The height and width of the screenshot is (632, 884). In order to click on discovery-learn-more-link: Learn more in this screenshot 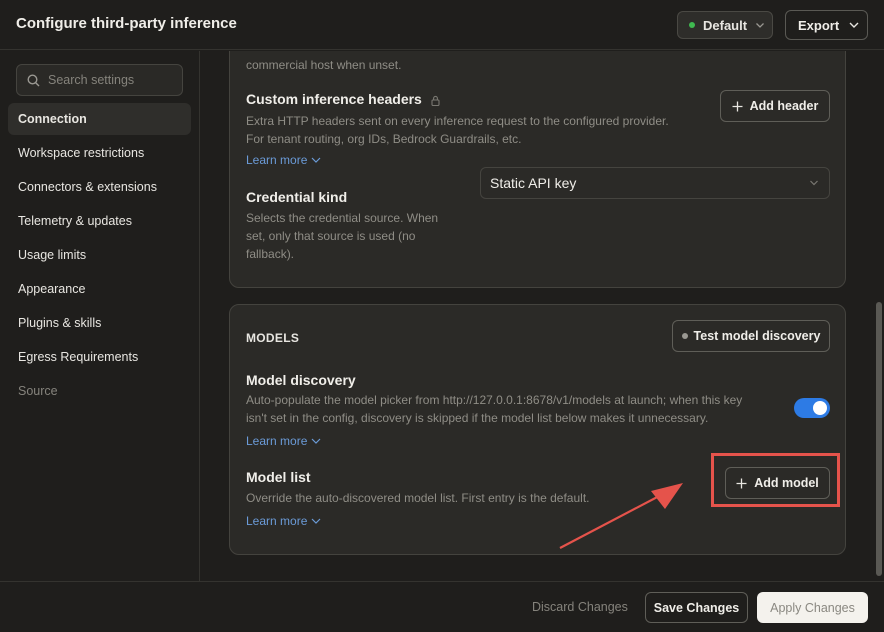, I will do `click(283, 441)`.